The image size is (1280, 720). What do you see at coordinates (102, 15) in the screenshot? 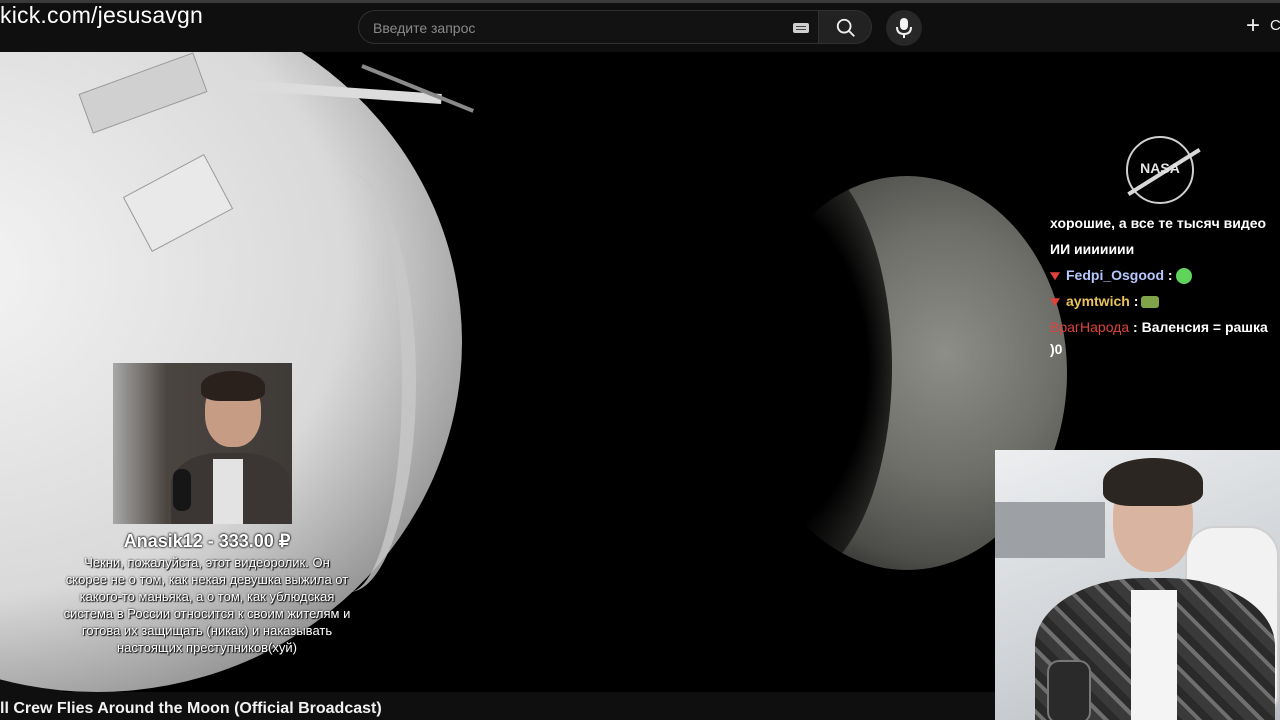
I see `stream-url-overlay: kick.com/jesusavgn` at bounding box center [102, 15].